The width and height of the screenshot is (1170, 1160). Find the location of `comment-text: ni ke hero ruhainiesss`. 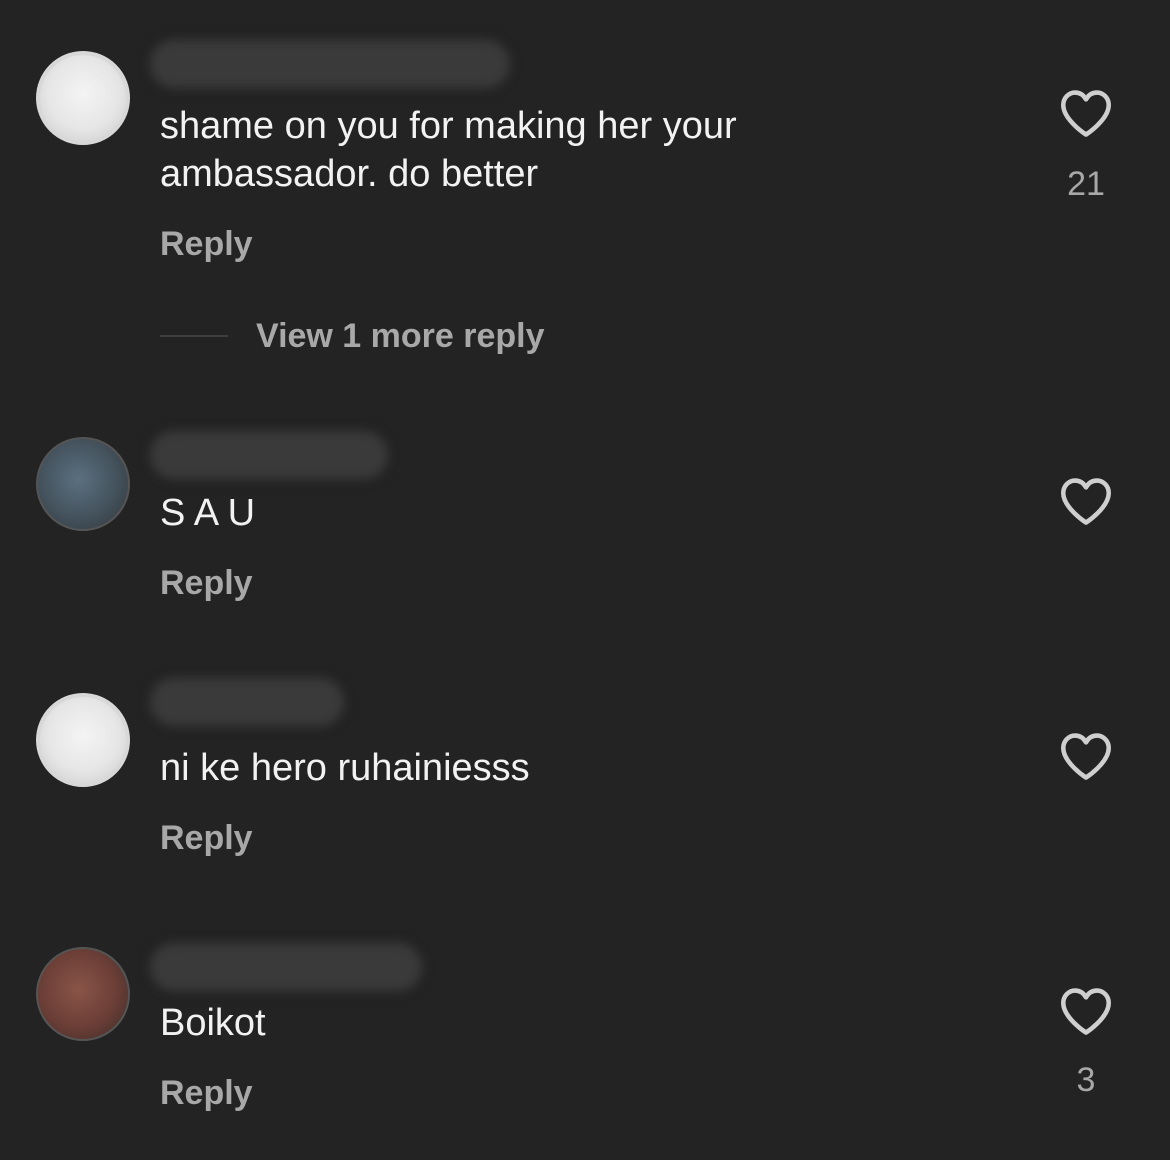

comment-text: ni ke hero ruhainiesss is located at coordinates (345, 768).